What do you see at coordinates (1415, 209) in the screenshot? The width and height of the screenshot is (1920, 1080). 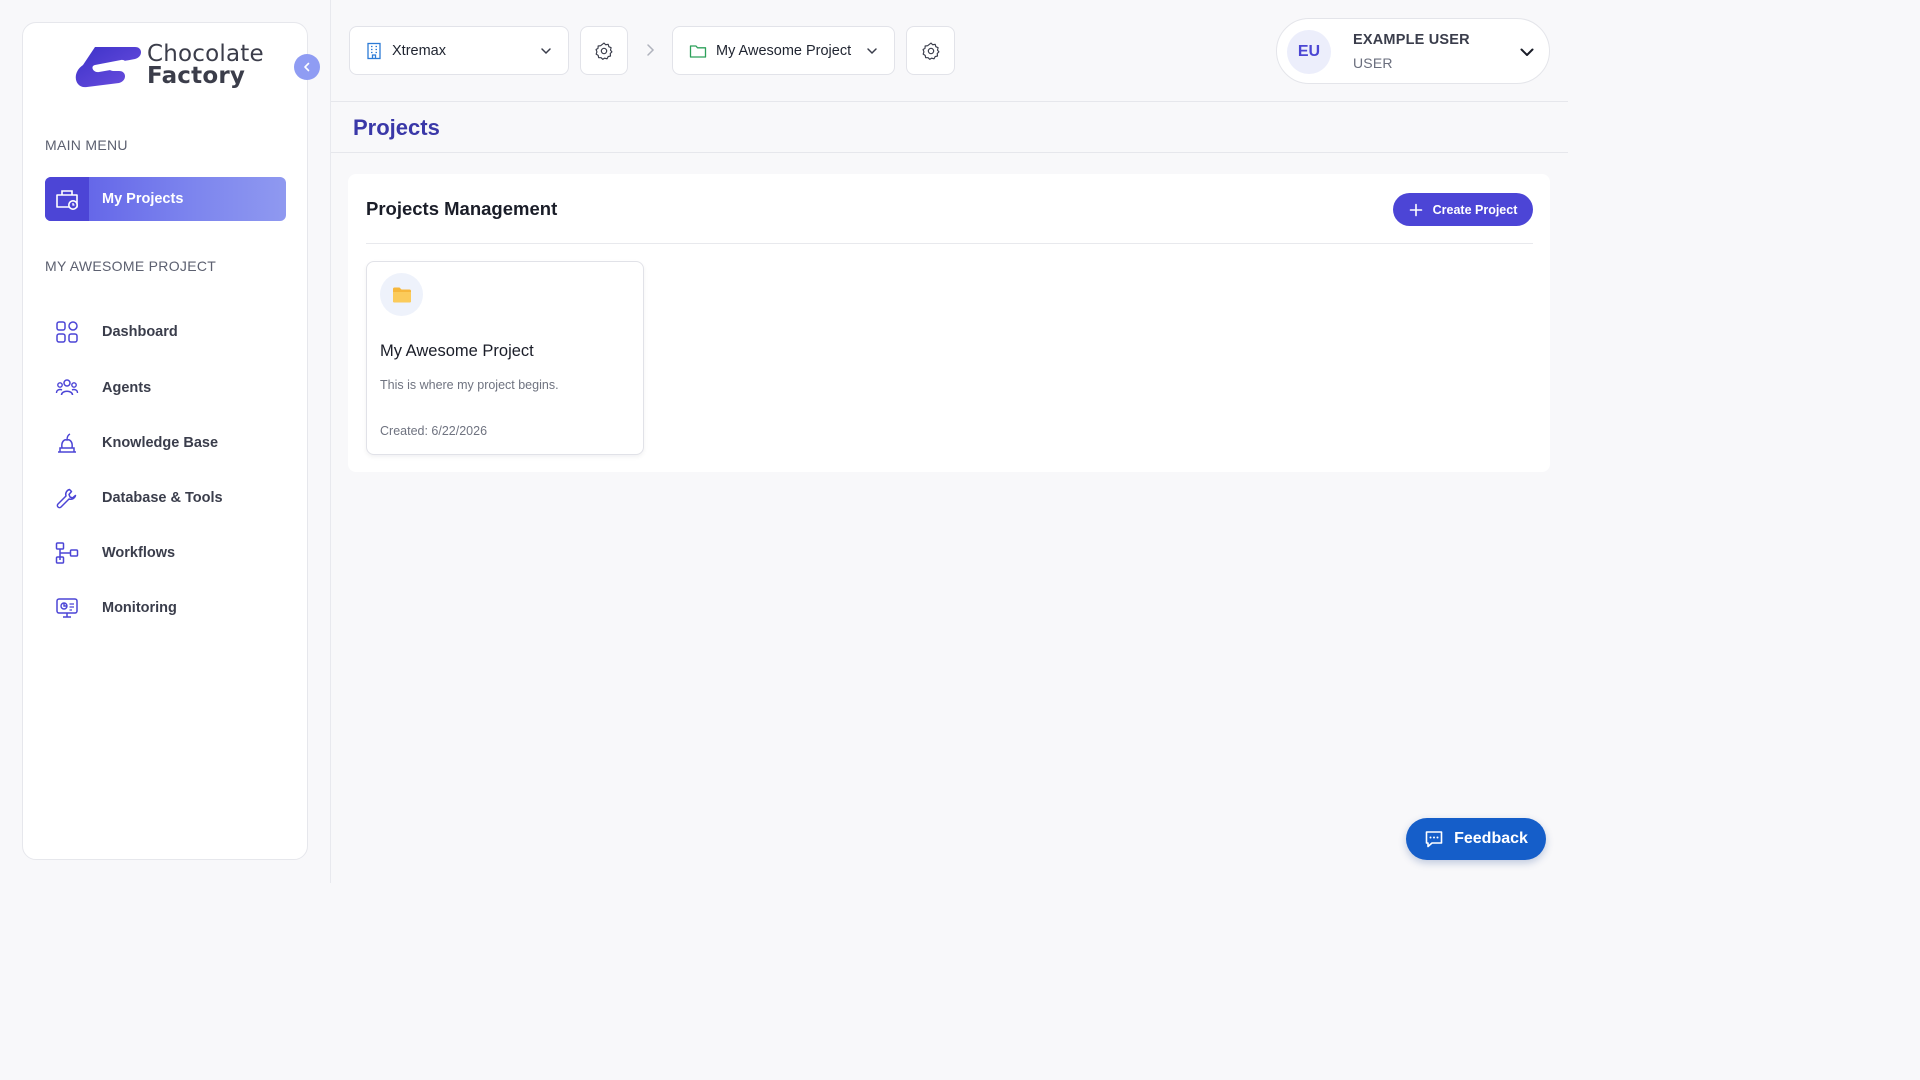 I see `plus-icon` at bounding box center [1415, 209].